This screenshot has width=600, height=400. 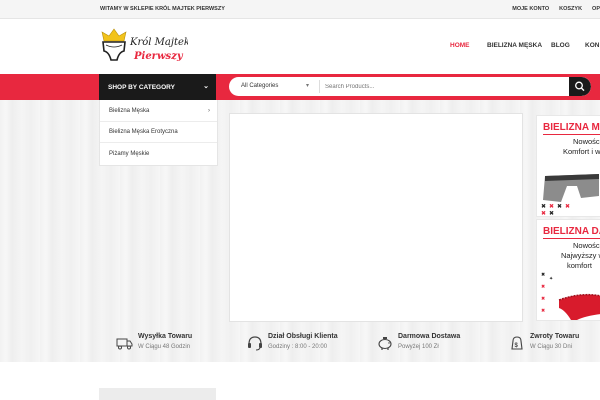 I want to click on select-chevron-icon: ▾, so click(x=308, y=86).